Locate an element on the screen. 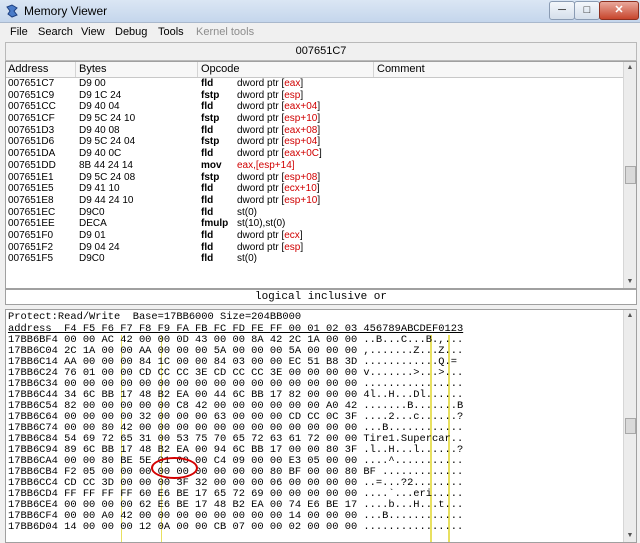  disasm-operands: dword ptr [esp+04] is located at coordinates (278, 142).